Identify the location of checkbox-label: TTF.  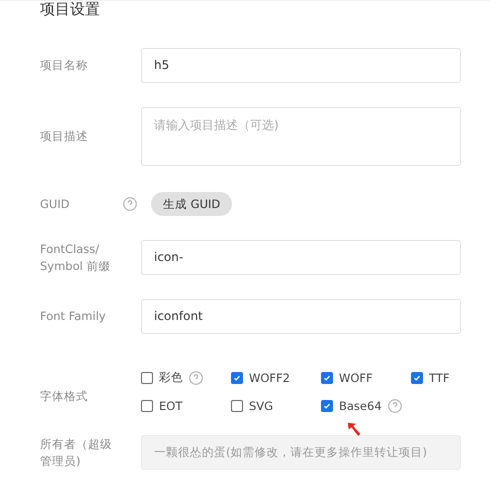
(439, 377).